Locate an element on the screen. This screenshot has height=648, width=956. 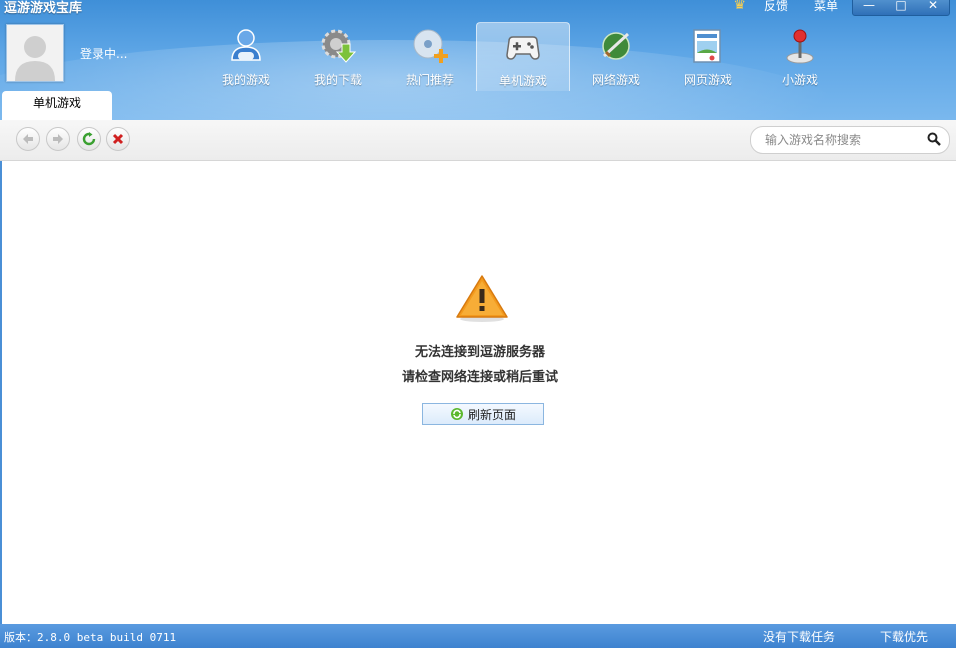
arrow-left-icon is located at coordinates (28, 139).